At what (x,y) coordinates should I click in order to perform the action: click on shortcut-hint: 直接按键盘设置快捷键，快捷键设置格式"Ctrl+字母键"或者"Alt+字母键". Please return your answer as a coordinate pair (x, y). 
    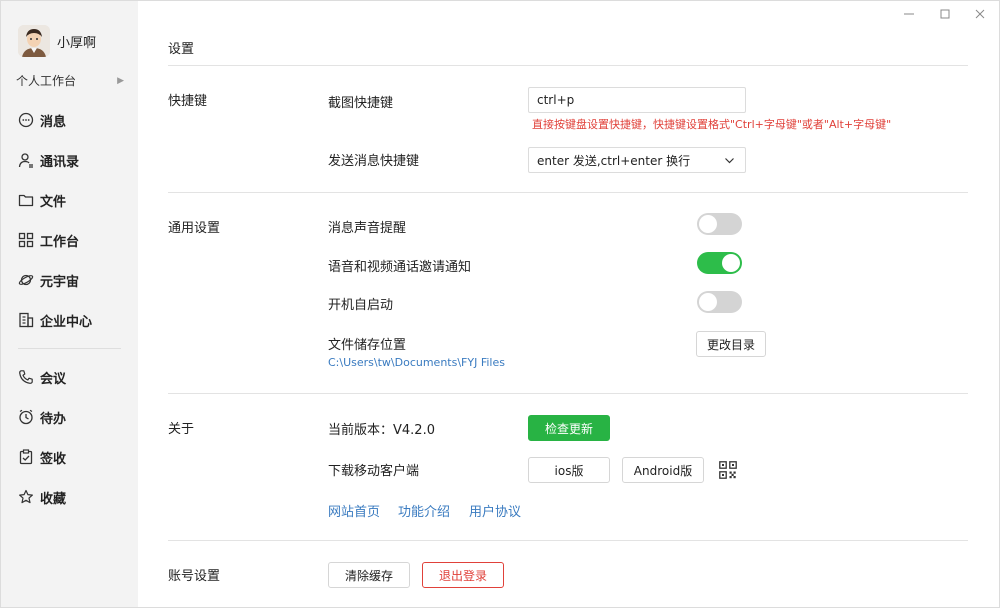
    Looking at the image, I should click on (712, 124).